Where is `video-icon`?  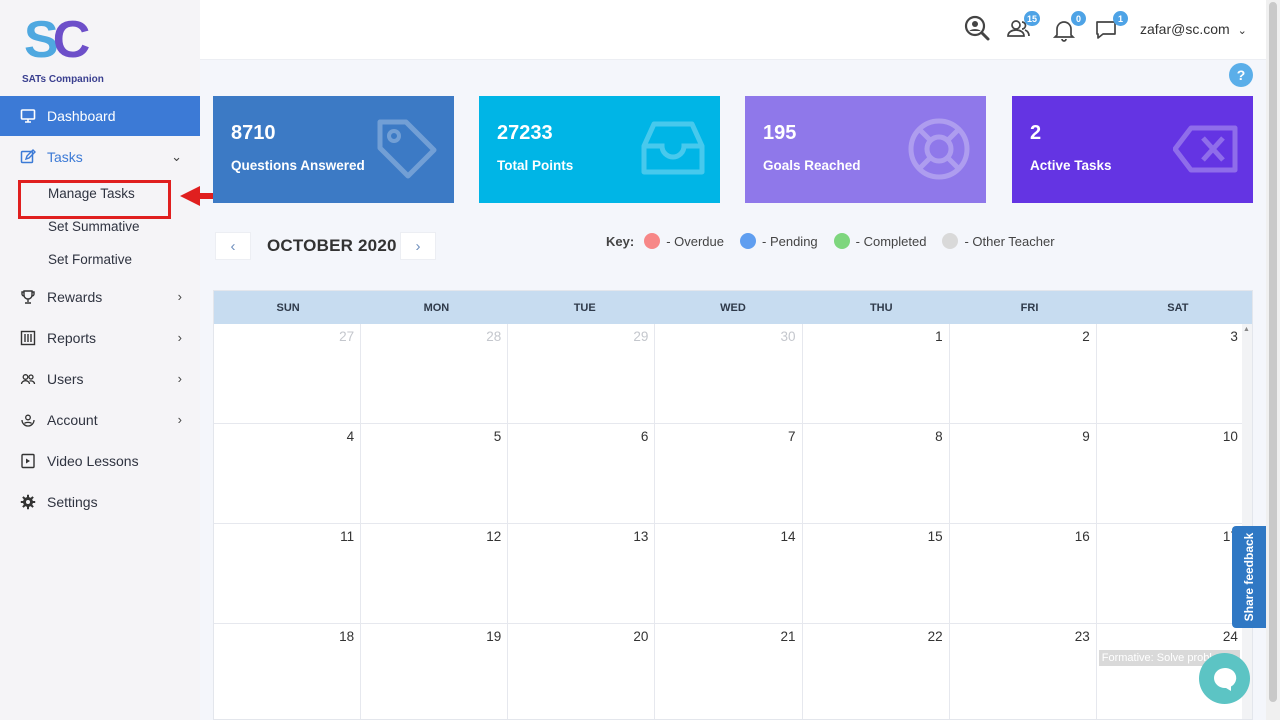
video-icon is located at coordinates (28, 461).